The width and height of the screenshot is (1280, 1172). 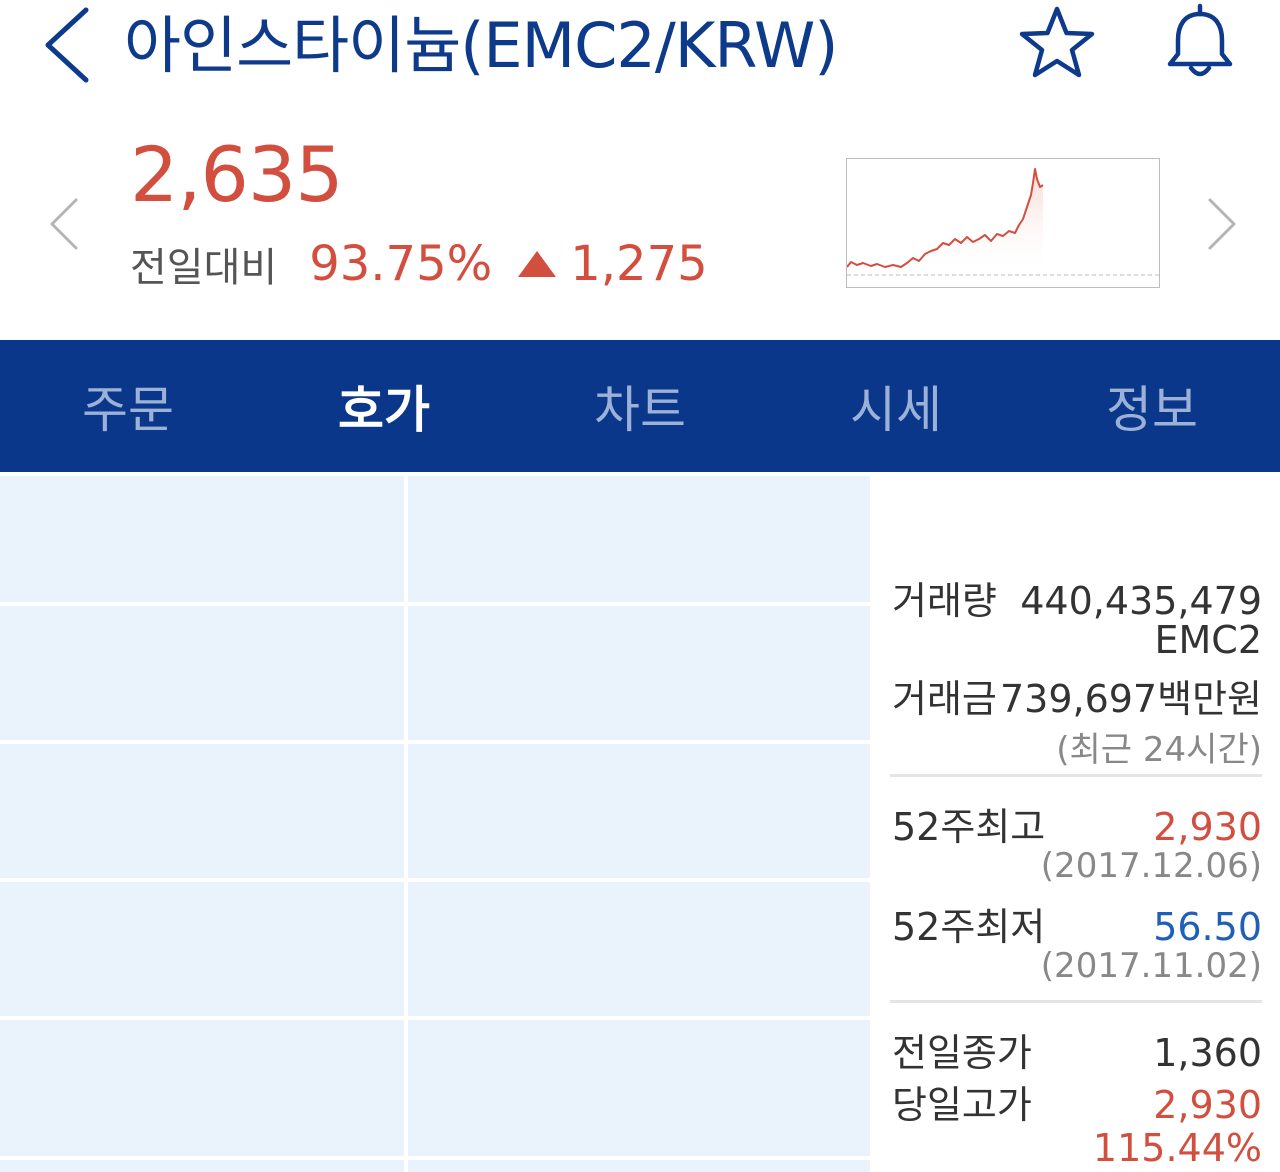 What do you see at coordinates (1208, 640) in the screenshot?
I see `volume-unit: EMC2` at bounding box center [1208, 640].